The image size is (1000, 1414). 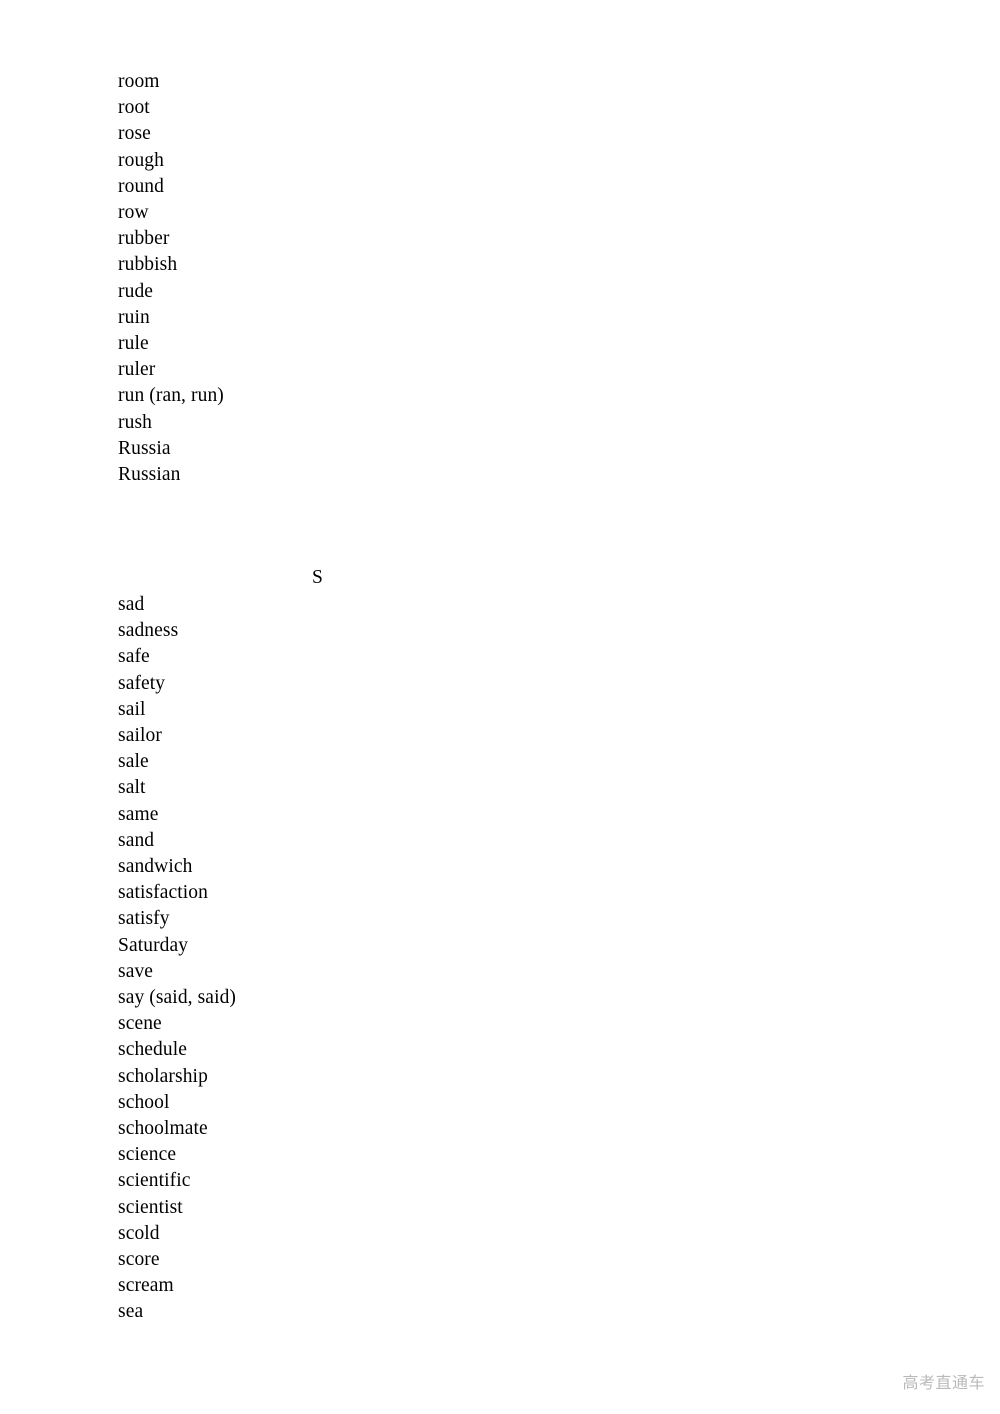 What do you see at coordinates (133, 762) in the screenshot?
I see `word-list-item: sale` at bounding box center [133, 762].